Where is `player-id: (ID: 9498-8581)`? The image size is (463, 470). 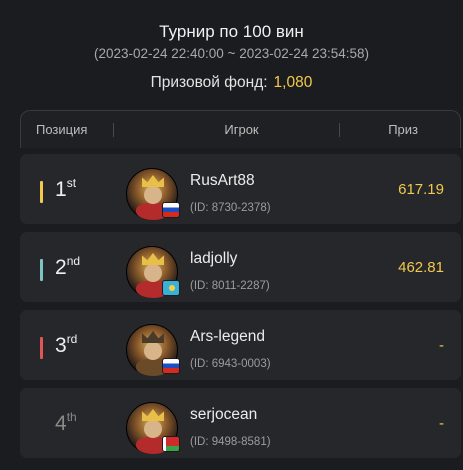 player-id: (ID: 9498-8581) is located at coordinates (230, 442).